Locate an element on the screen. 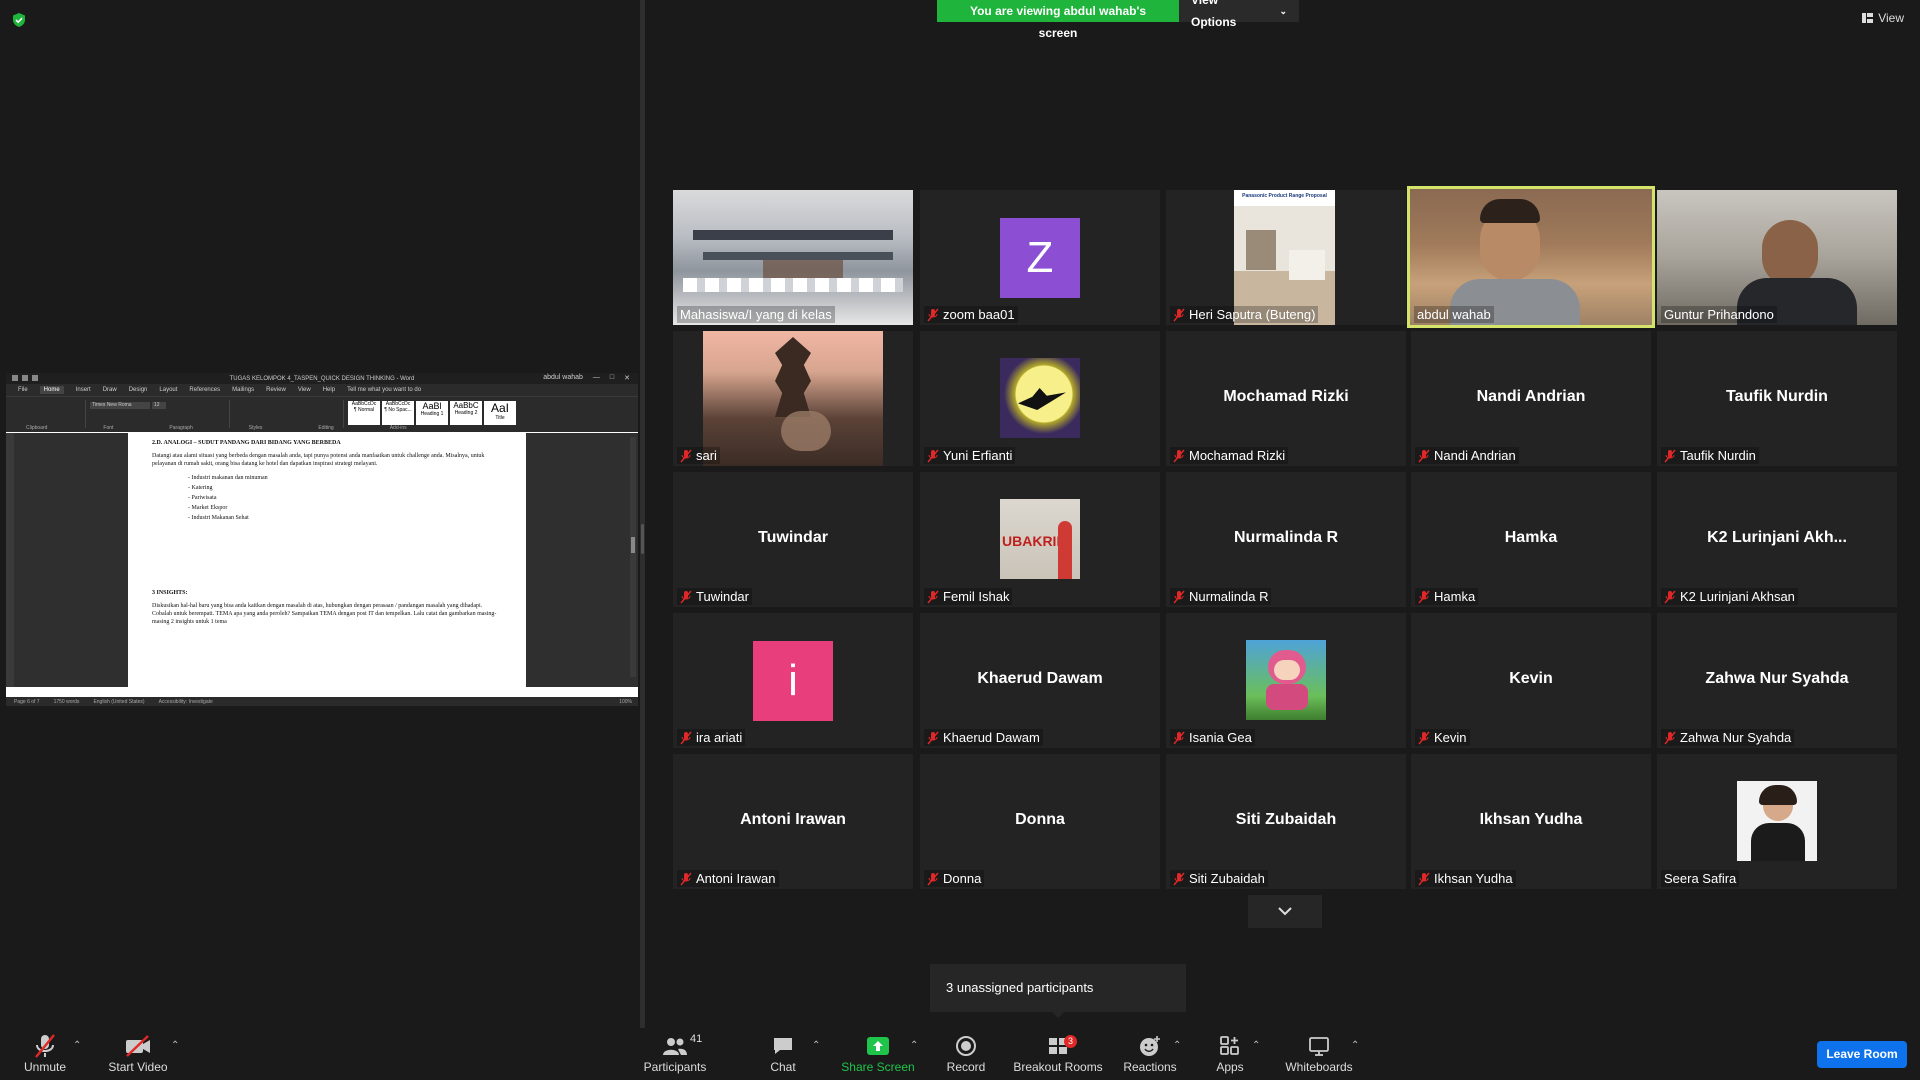 This screenshot has height=1080, width=1920. participant-tile: Siti Zubaidah Siti Zubaidah is located at coordinates (1286, 821).